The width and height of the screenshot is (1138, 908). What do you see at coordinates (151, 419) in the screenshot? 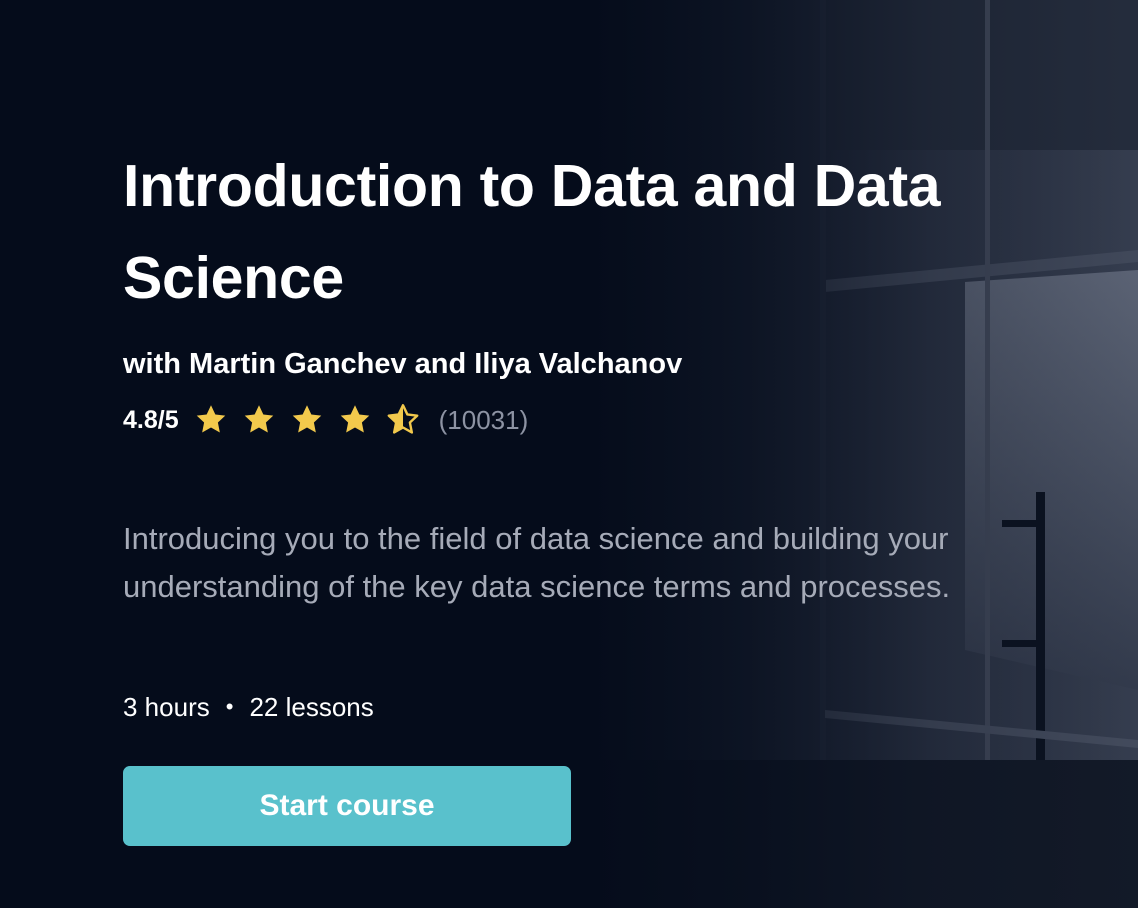
I see `rating-value: 4.8/5` at bounding box center [151, 419].